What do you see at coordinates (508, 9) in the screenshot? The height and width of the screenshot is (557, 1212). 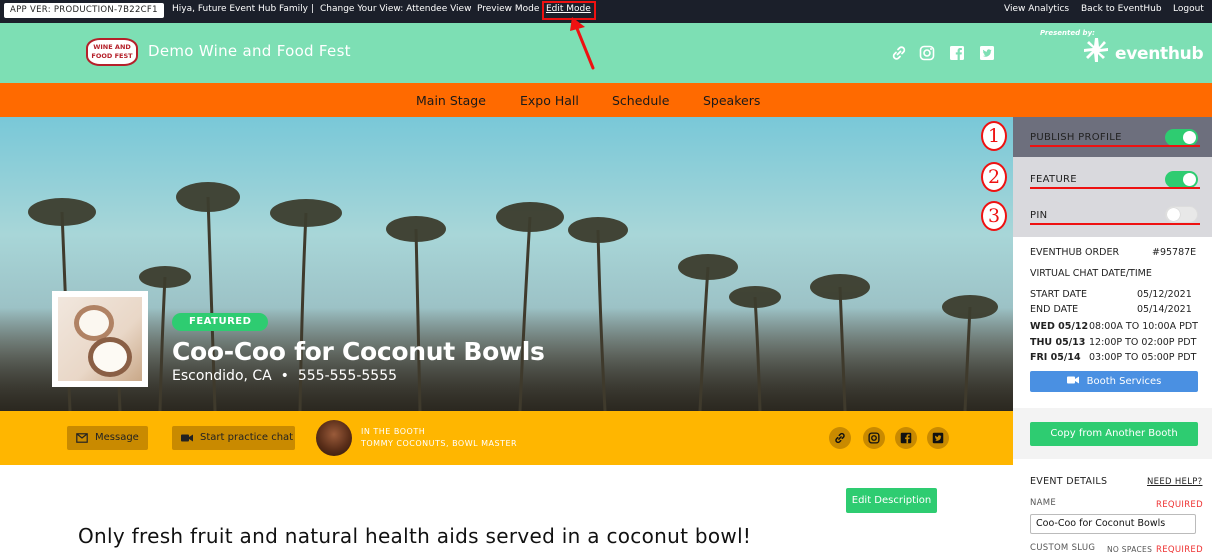 I see `preview-mode-link: Preview Mode` at bounding box center [508, 9].